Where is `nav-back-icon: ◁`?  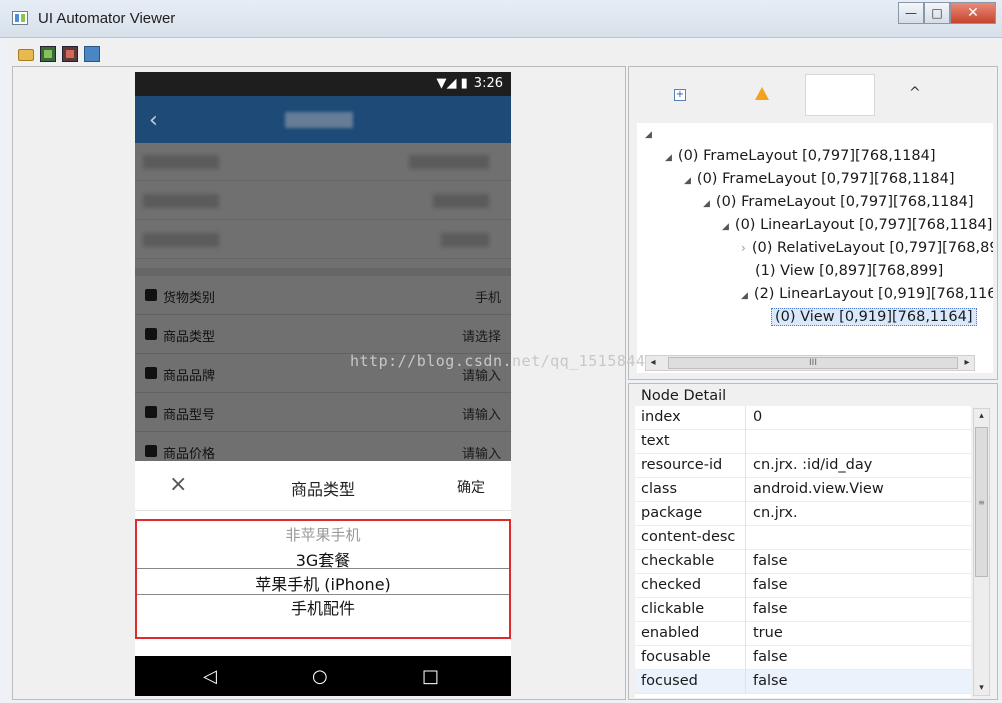
nav-back-icon: ◁ is located at coordinates (210, 676).